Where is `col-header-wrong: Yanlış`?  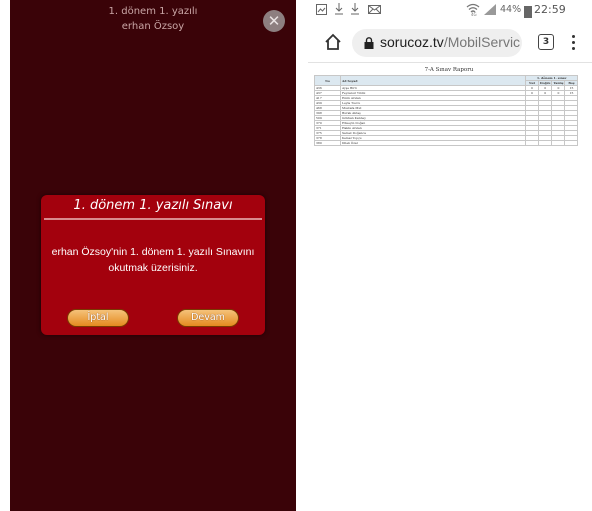 col-header-wrong: Yanlış is located at coordinates (558, 83).